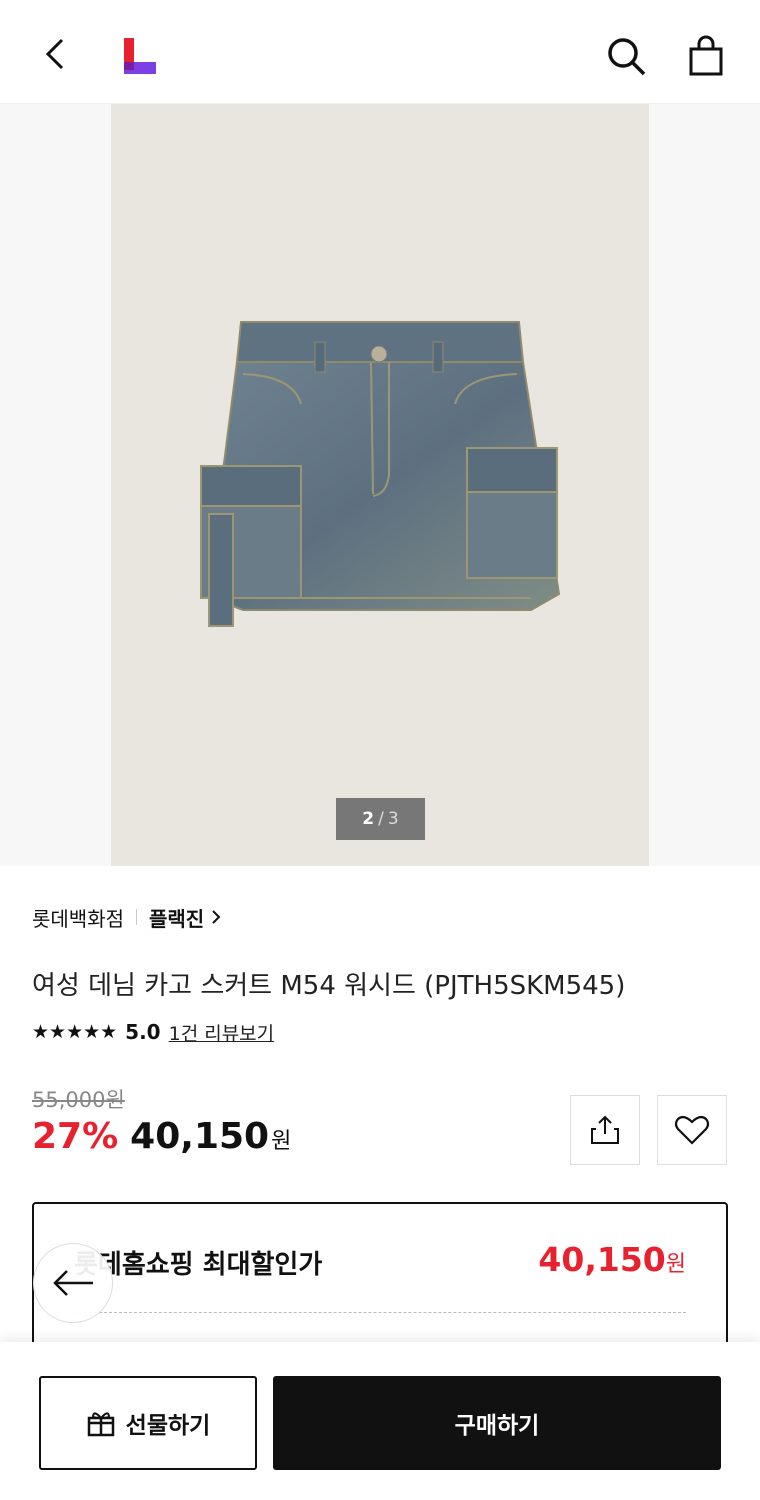  Describe the element at coordinates (78, 918) in the screenshot. I see `store-name: 롯데백화점` at that location.